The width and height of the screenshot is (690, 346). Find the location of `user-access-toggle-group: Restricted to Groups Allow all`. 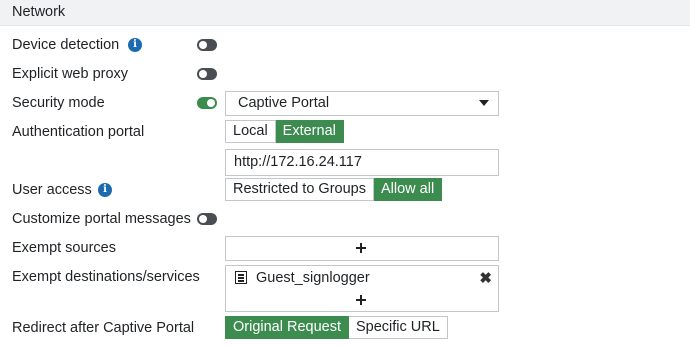

user-access-toggle-group: Restricted to Groups Allow all is located at coordinates (334, 189).